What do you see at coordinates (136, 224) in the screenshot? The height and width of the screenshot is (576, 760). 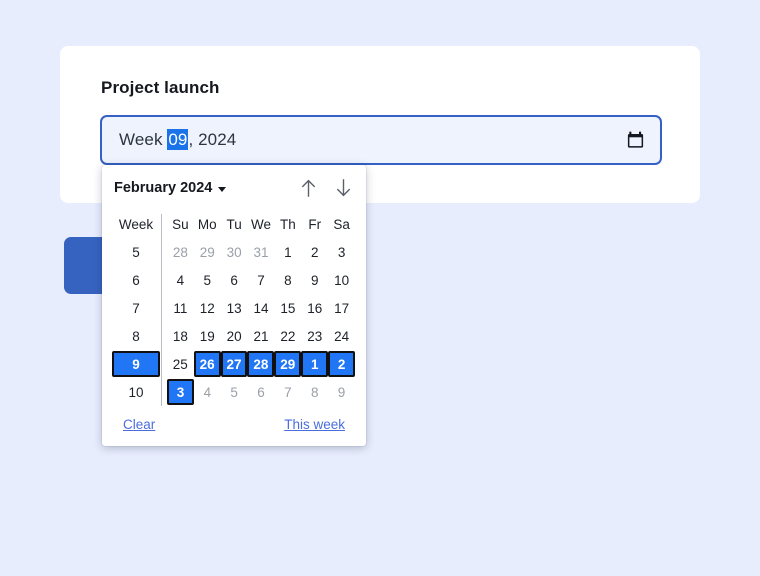 I see `column-header-week: Week` at bounding box center [136, 224].